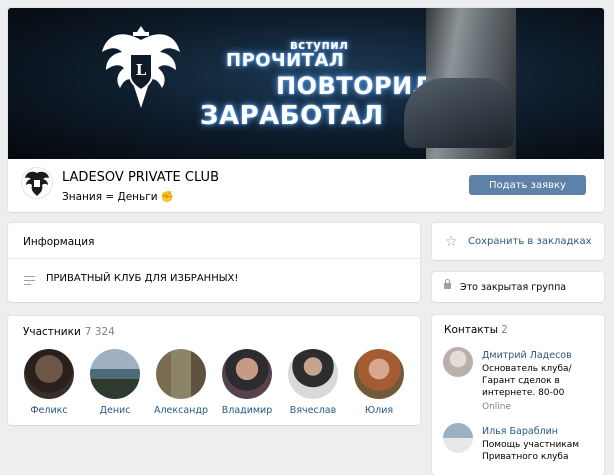  Describe the element at coordinates (497, 407) in the screenshot. I see `contact-status: Online` at that location.